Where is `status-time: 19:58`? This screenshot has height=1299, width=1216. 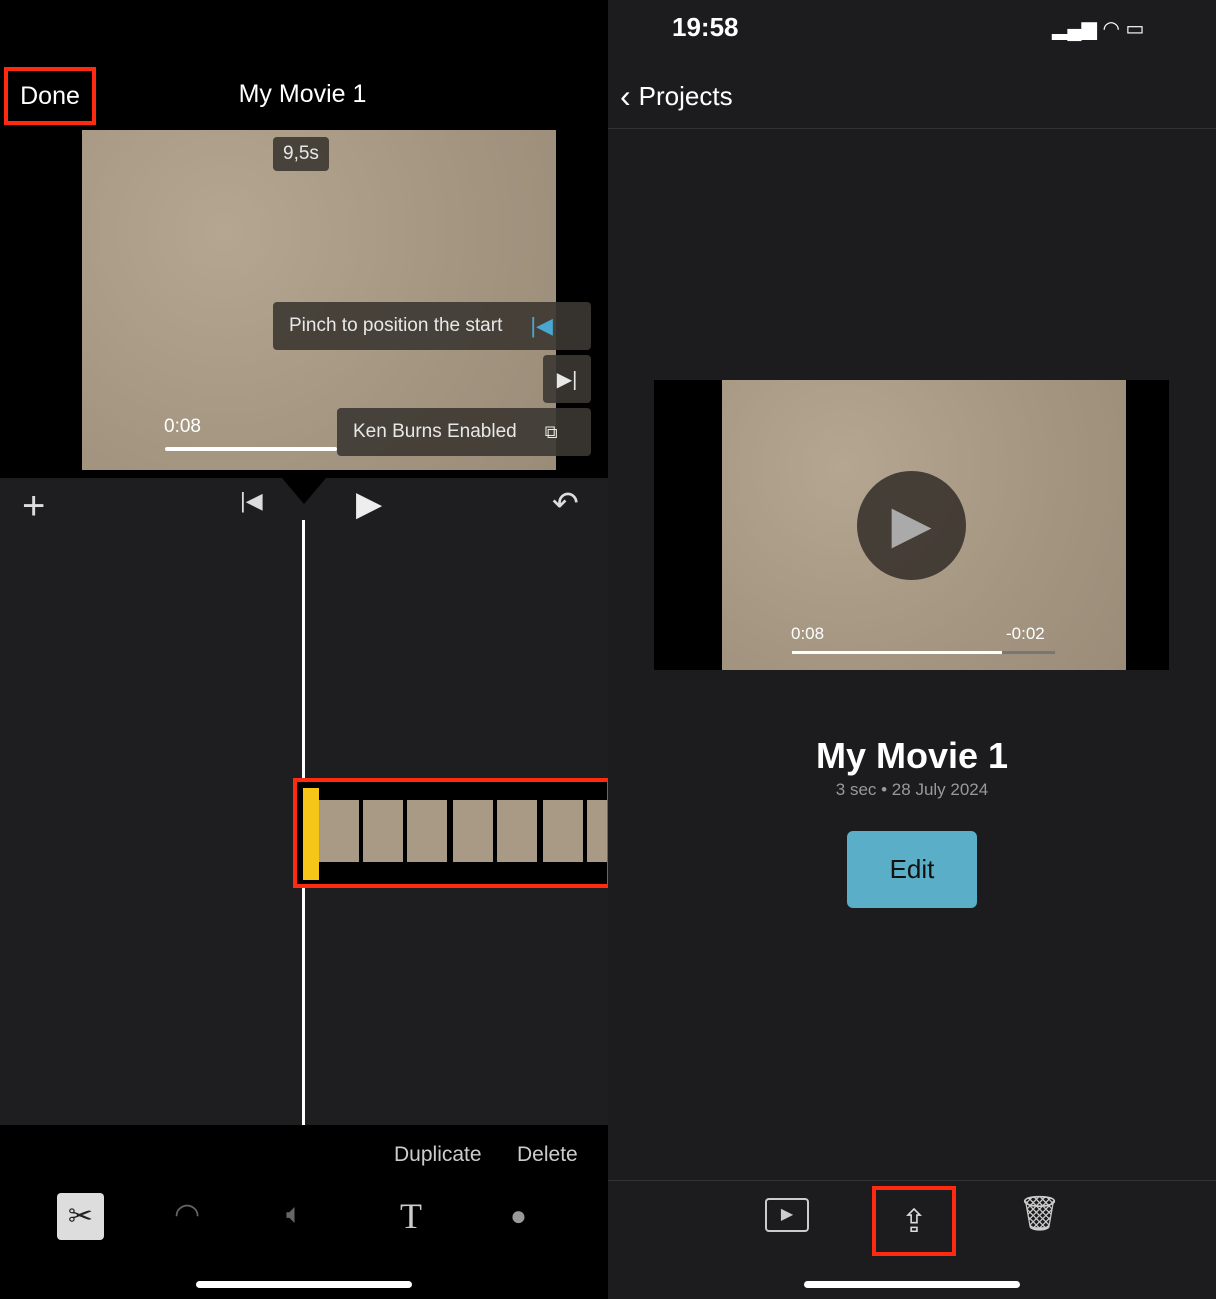
status-time: 19:58 is located at coordinates (705, 27).